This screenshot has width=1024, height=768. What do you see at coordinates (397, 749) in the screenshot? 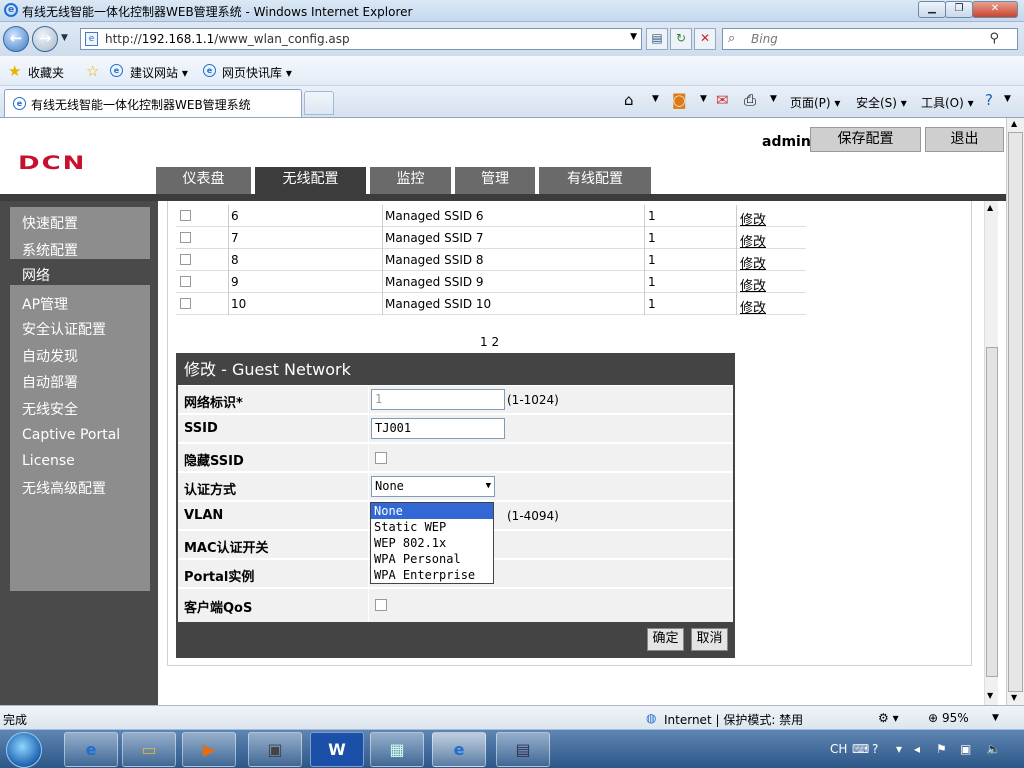
I see `taskbar-remote-icon: ▦` at bounding box center [397, 749].